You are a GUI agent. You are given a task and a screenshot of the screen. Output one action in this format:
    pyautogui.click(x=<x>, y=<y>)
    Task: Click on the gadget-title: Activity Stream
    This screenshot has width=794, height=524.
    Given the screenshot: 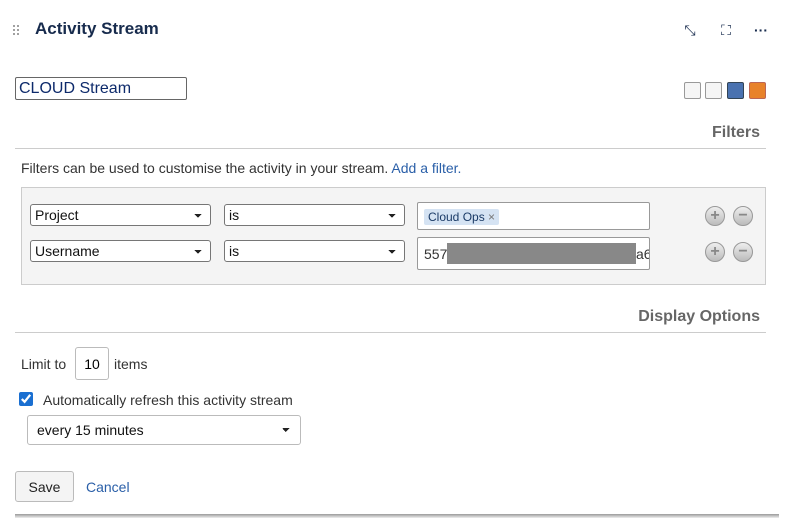 What is the action you would take?
    pyautogui.click(x=97, y=28)
    